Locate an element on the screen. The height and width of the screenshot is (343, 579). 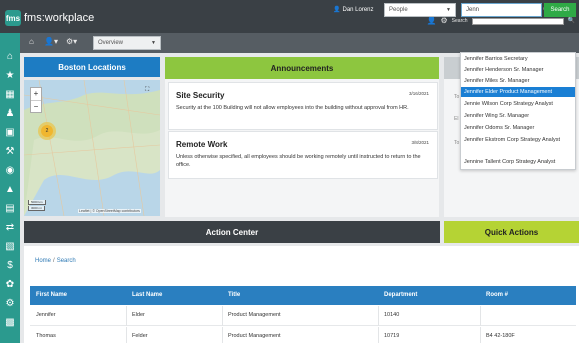
view-select-value: Overview is located at coordinates (111, 43).